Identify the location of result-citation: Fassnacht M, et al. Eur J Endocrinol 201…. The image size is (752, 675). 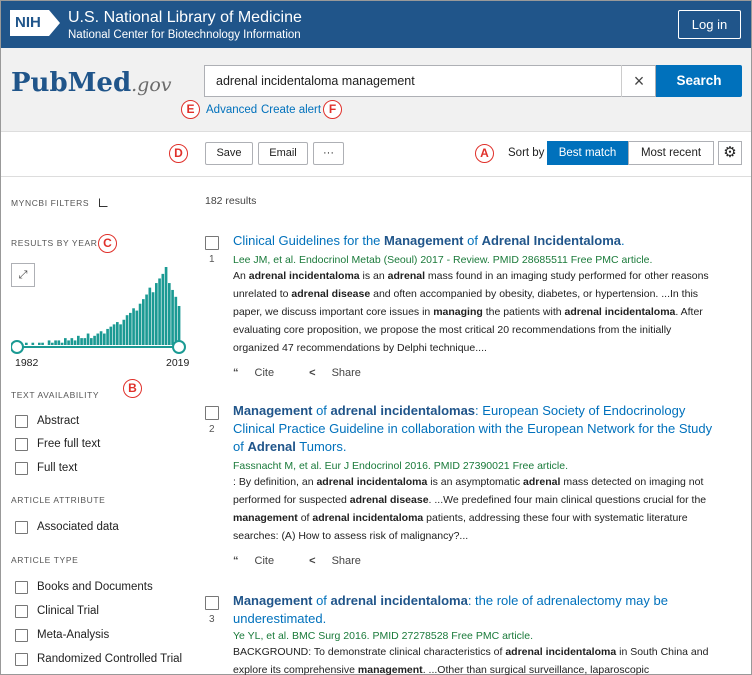
(401, 466).